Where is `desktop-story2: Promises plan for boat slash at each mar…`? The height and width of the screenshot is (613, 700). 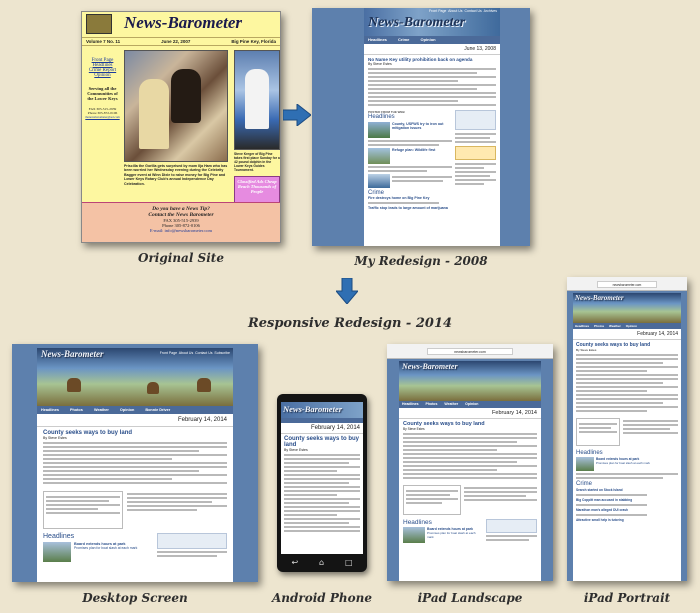 desktop-story2: Promises plan for boat slash at each mar… is located at coordinates (113, 548).